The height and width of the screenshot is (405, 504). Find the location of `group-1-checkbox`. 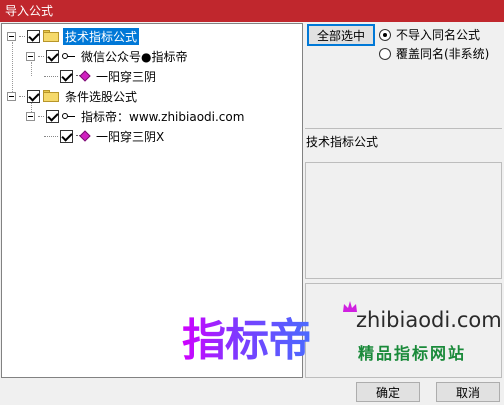

group-1-checkbox is located at coordinates (33, 36).